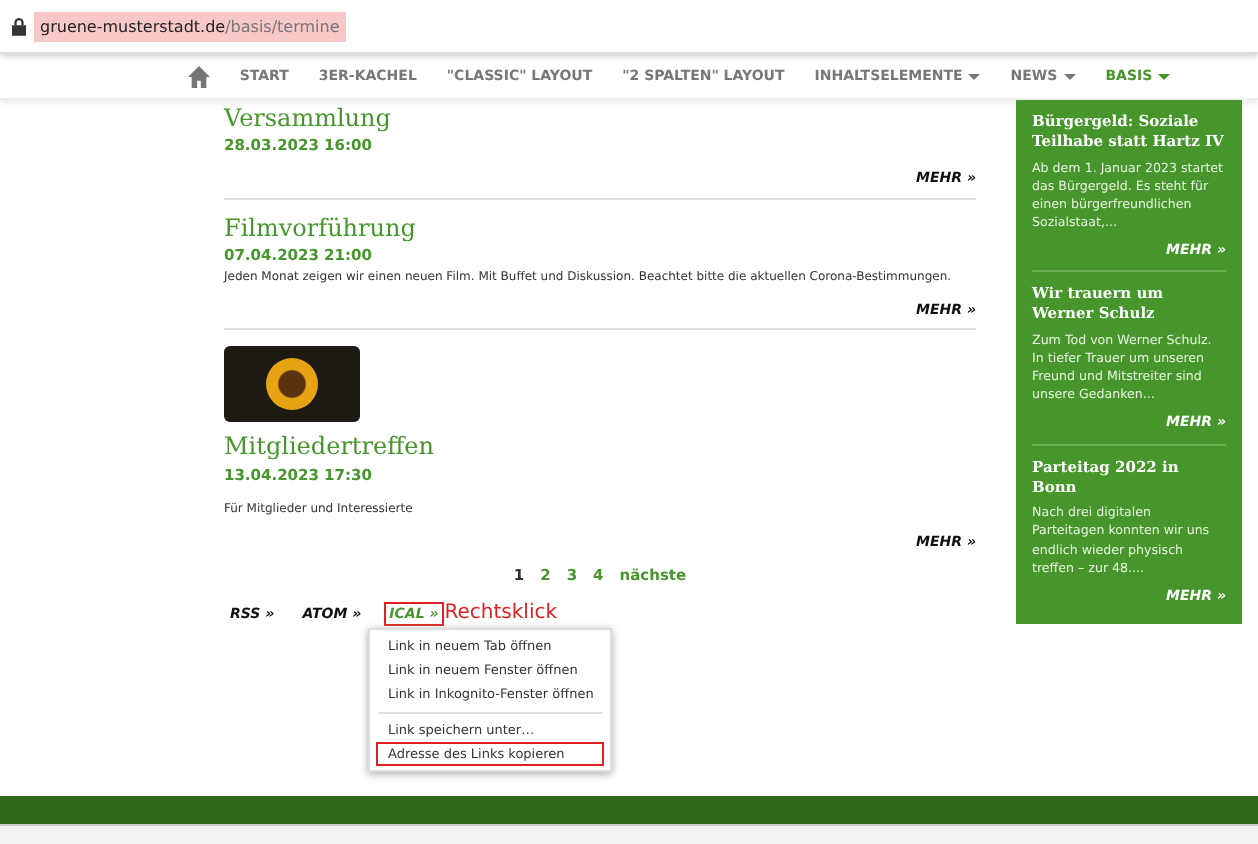 This screenshot has width=1258, height=844. What do you see at coordinates (19, 26) in the screenshot?
I see `lock-icon` at bounding box center [19, 26].